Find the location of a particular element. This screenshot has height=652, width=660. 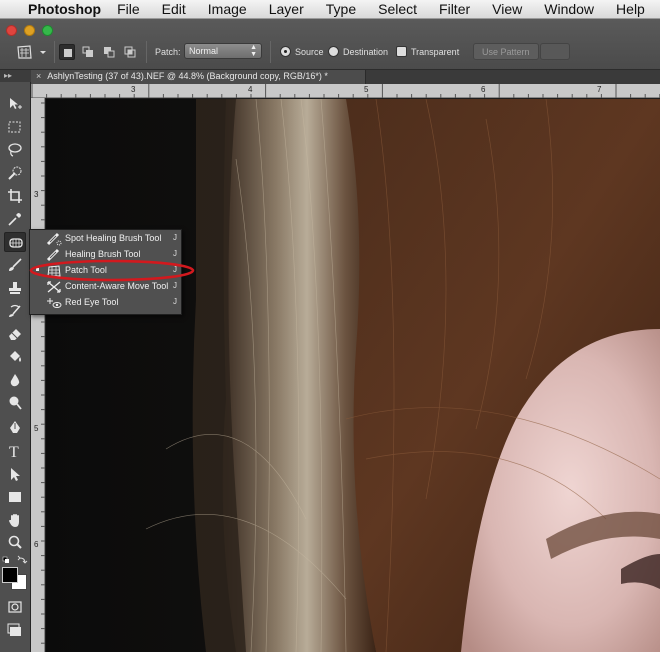

vertical-ruler: 3 4 5 6 is located at coordinates (38, 375).